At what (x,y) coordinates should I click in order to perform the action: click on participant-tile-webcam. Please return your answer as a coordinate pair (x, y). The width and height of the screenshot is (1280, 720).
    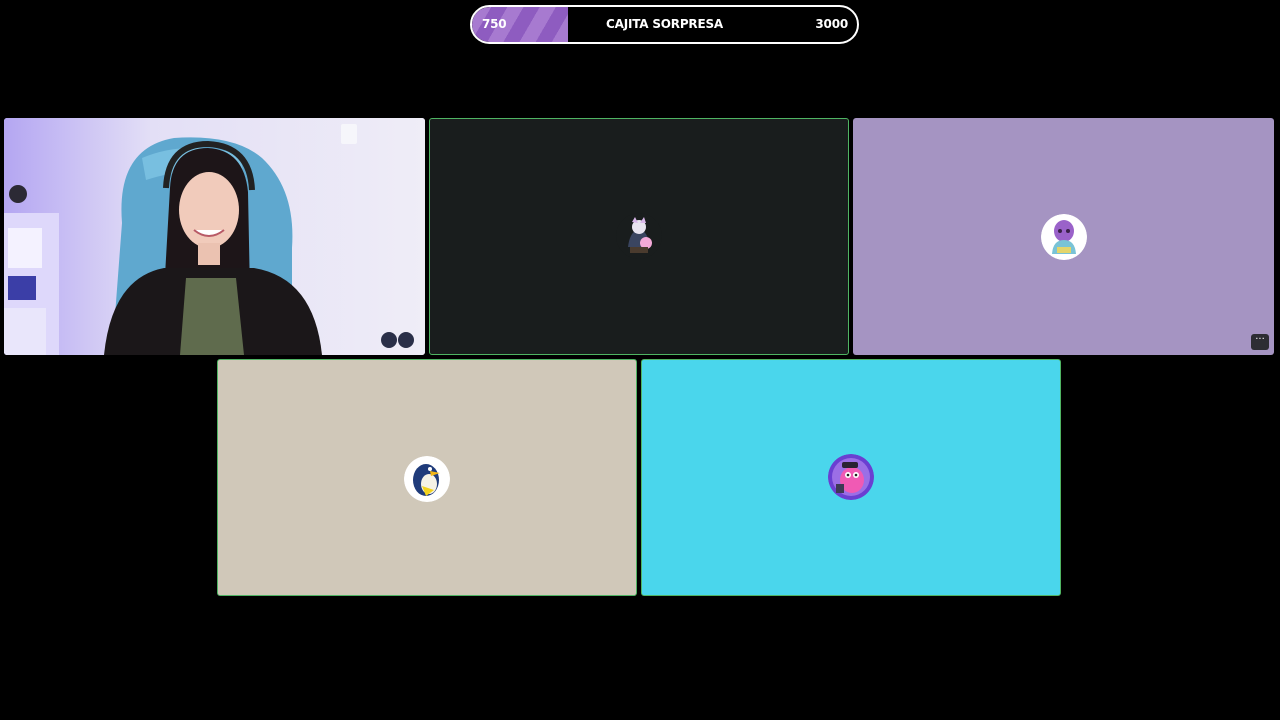
    Looking at the image, I should click on (214, 236).